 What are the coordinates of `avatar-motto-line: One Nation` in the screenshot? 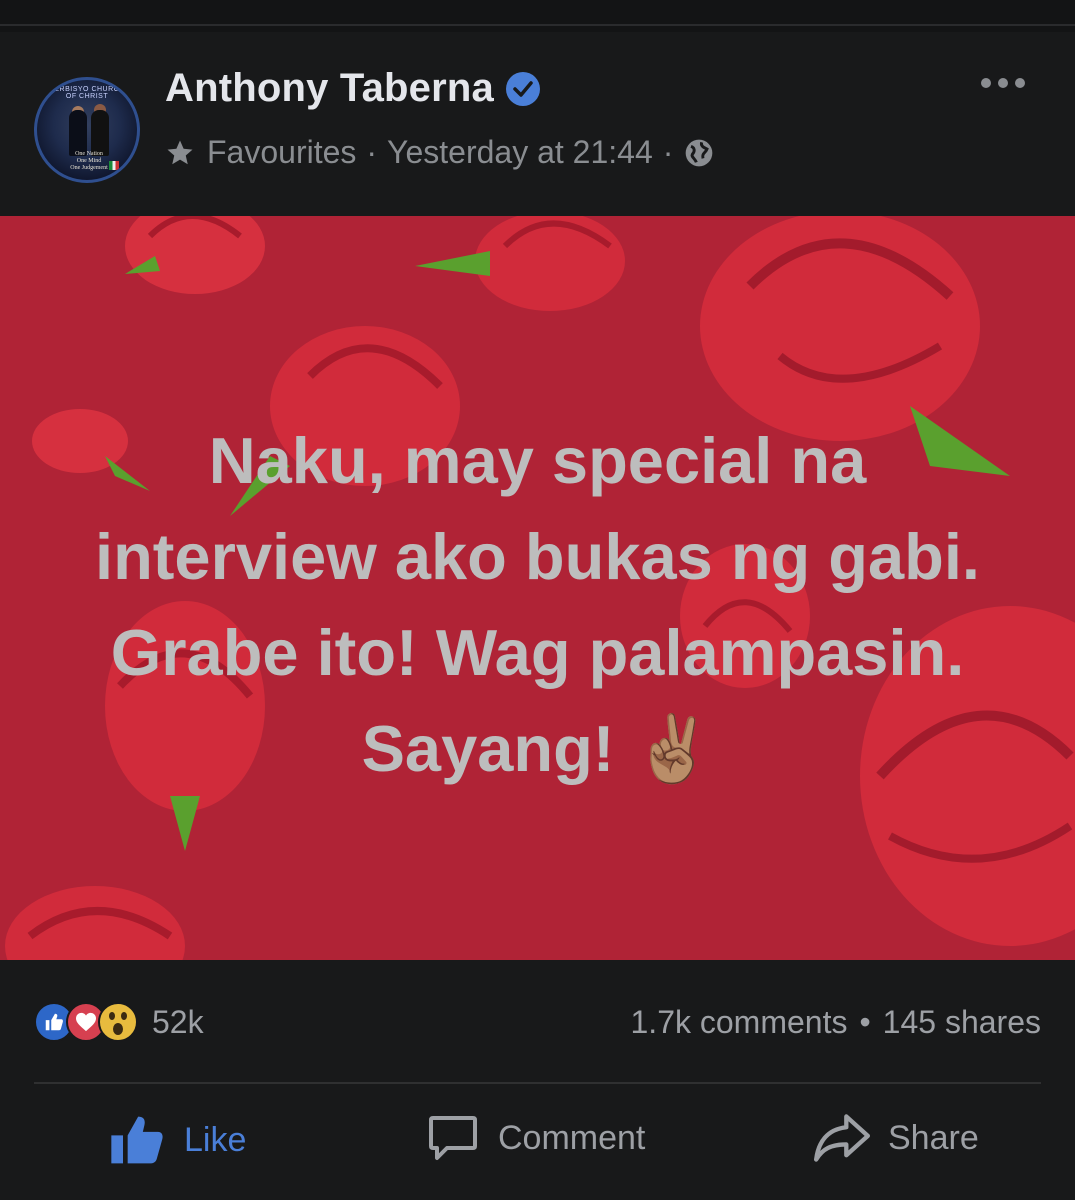 It's located at (89, 154).